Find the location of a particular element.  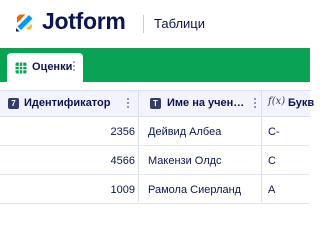

cell-id: 2356 is located at coordinates (123, 132).